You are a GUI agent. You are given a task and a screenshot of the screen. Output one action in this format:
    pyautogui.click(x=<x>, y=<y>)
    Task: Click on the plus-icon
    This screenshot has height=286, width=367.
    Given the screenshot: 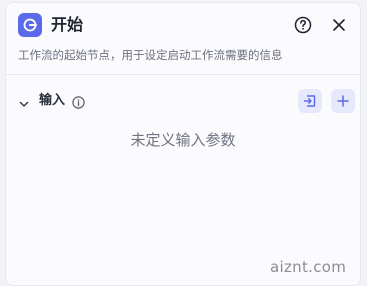 What is the action you would take?
    pyautogui.click(x=343, y=101)
    